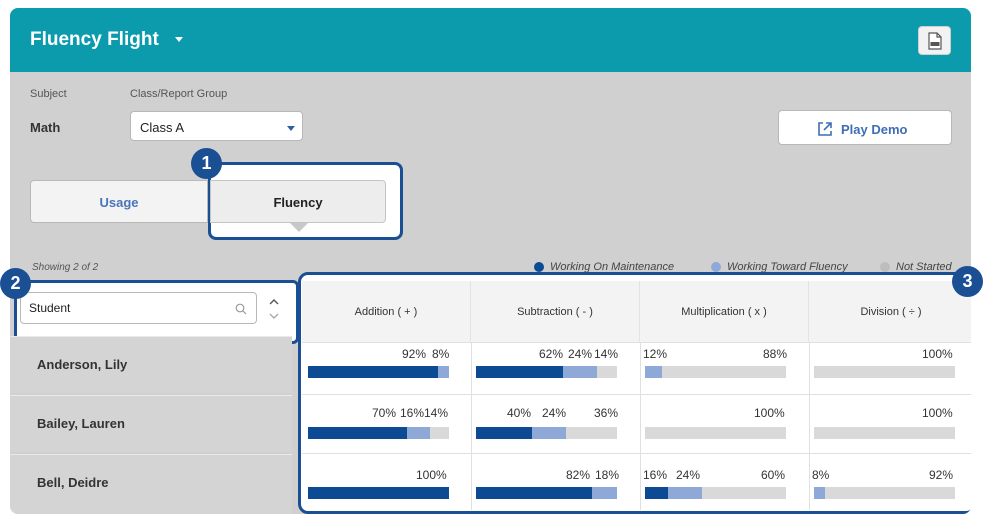 This screenshot has width=989, height=514. What do you see at coordinates (179, 94) in the screenshot?
I see `group-label: Class/Report Group` at bounding box center [179, 94].